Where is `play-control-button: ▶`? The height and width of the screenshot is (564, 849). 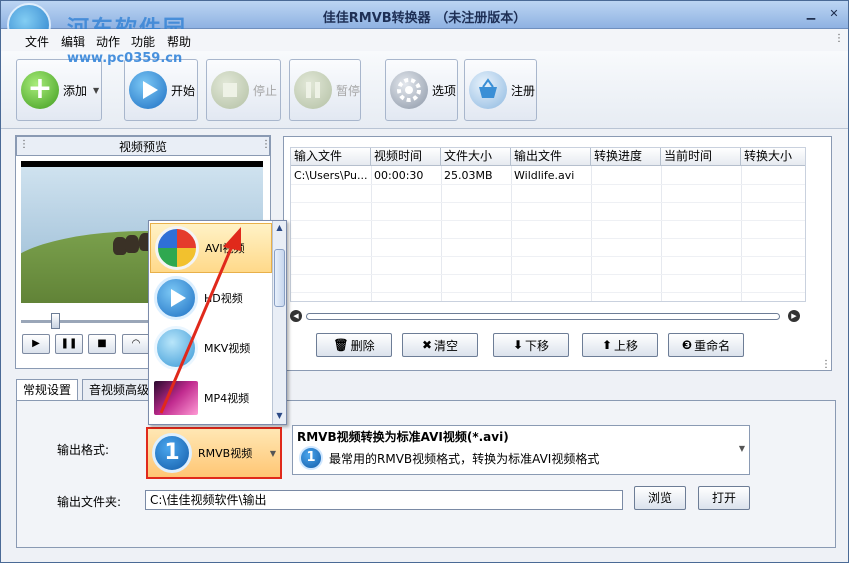
play-control-button: ▶ is located at coordinates (36, 344).